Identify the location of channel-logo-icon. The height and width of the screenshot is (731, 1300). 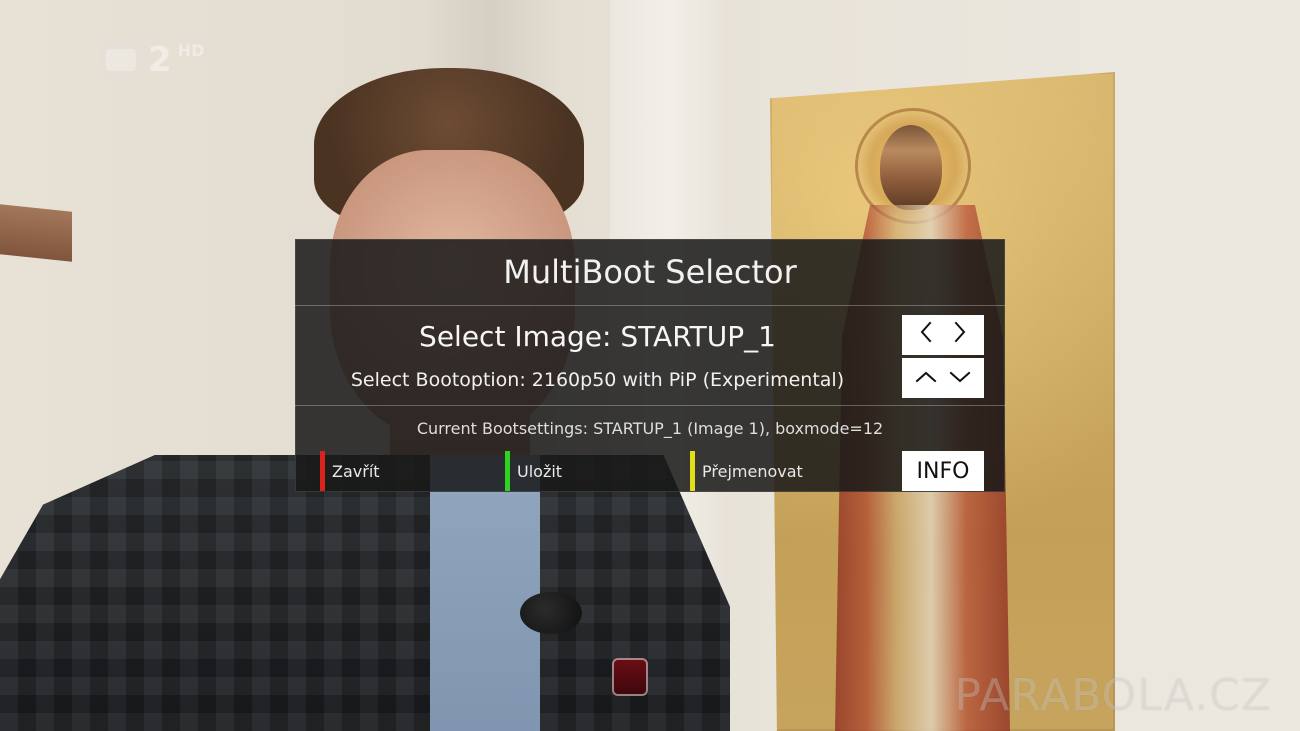
(121, 60).